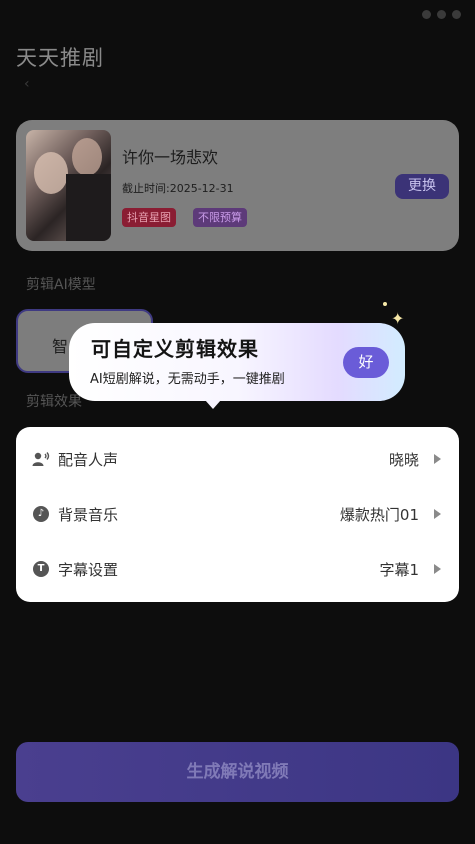  I want to click on app-title: 天天推剧, so click(60, 58).